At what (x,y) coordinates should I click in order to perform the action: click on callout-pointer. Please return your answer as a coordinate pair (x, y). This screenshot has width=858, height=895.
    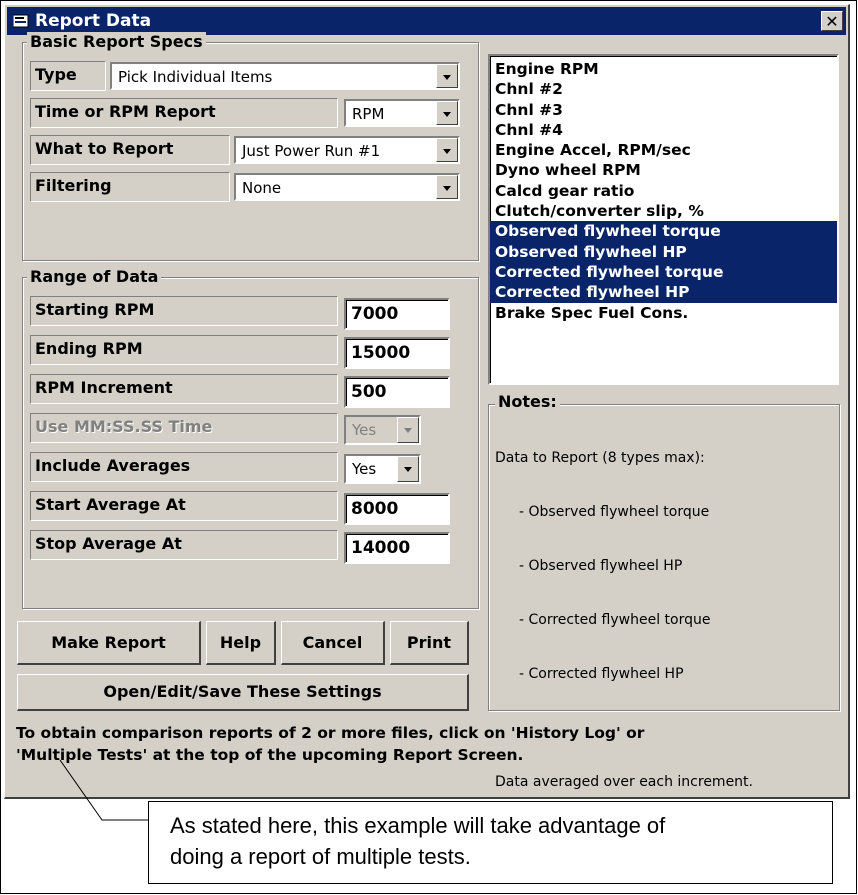
    Looking at the image, I should click on (103, 790).